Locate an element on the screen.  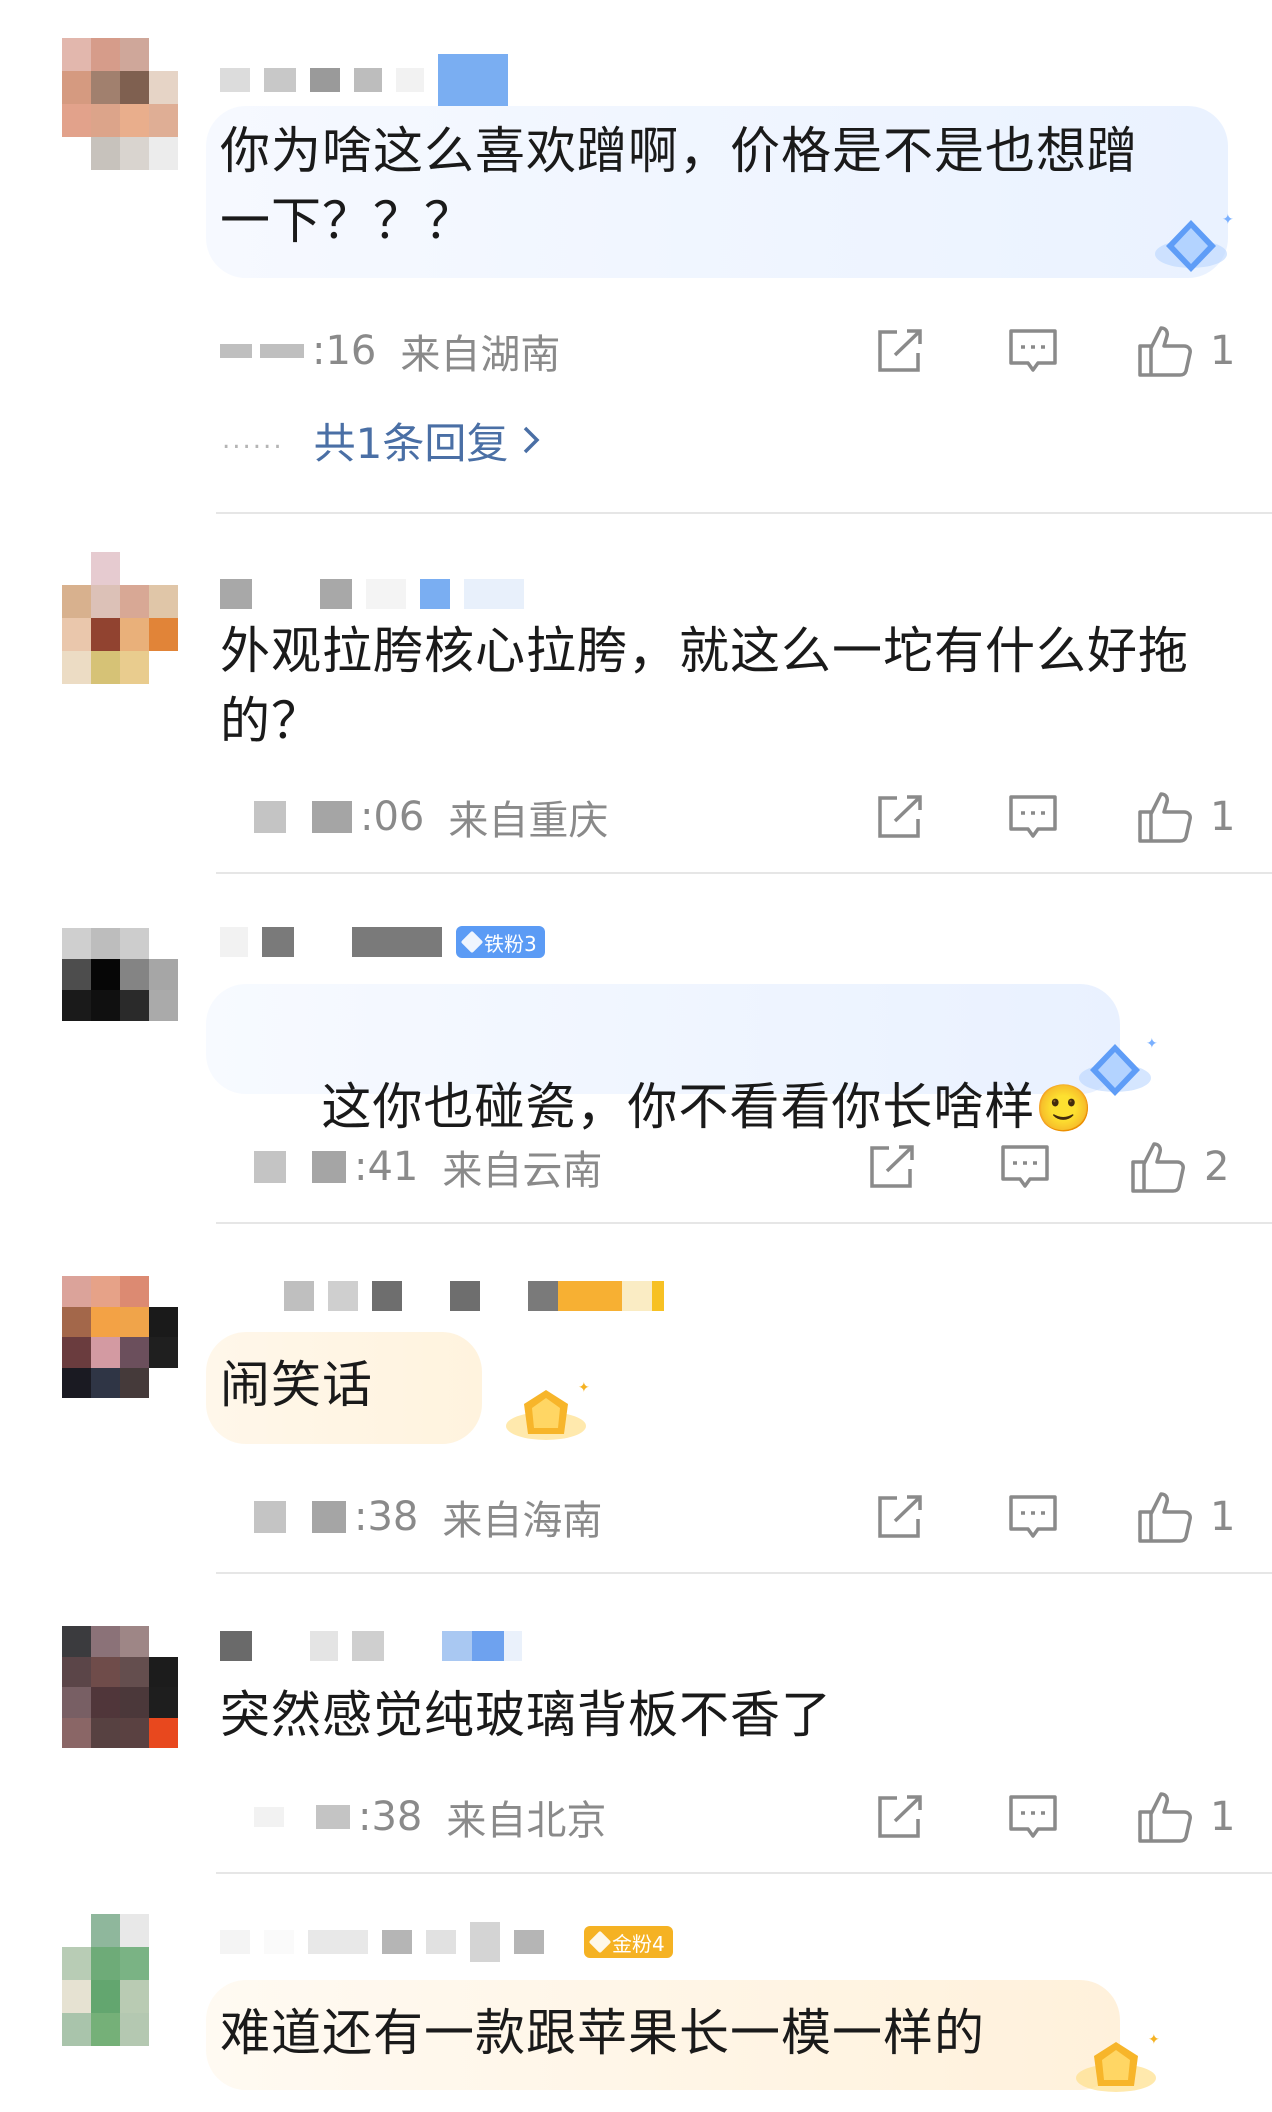
crown-icon is located at coordinates (600, 1942).